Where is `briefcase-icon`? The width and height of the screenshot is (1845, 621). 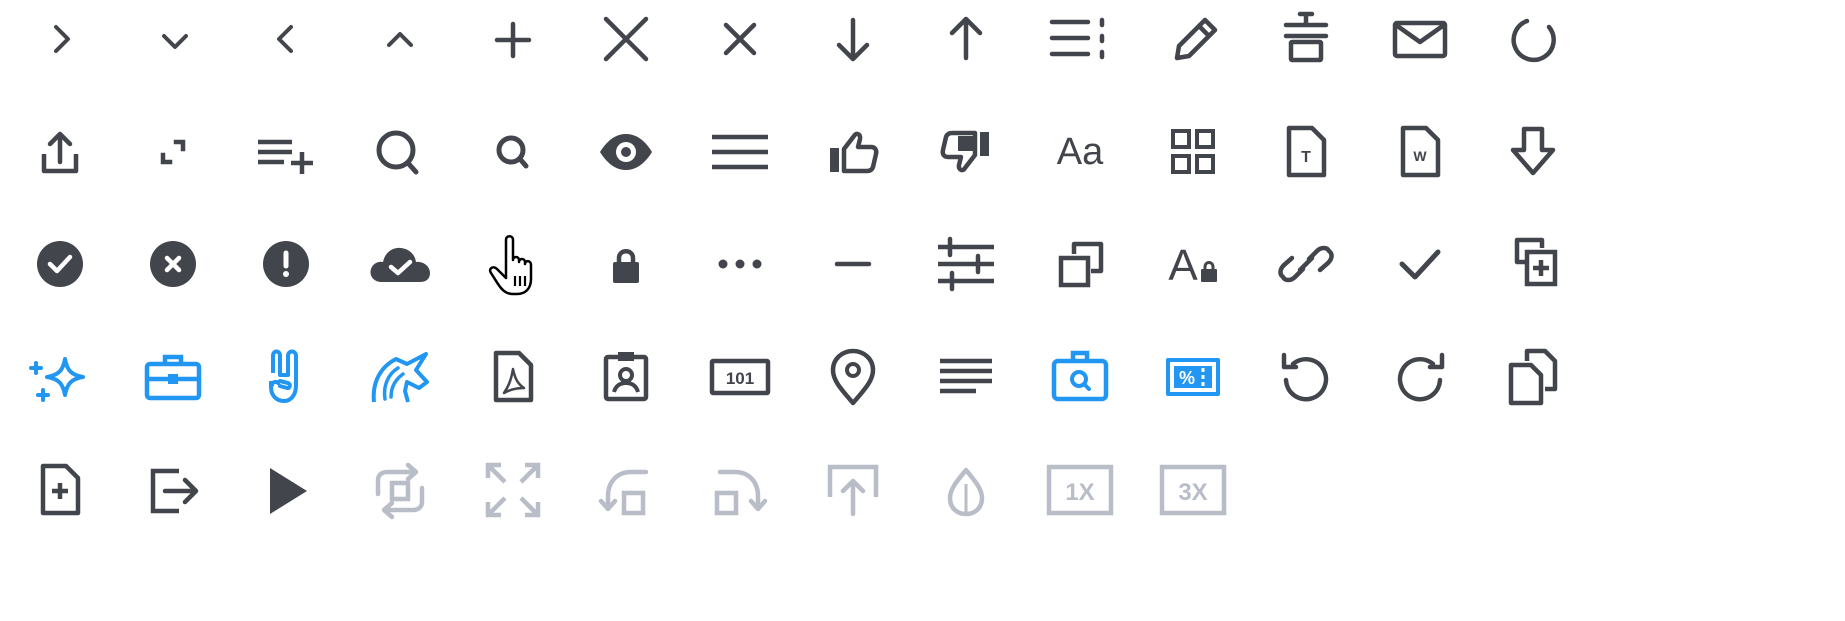 briefcase-icon is located at coordinates (173, 377).